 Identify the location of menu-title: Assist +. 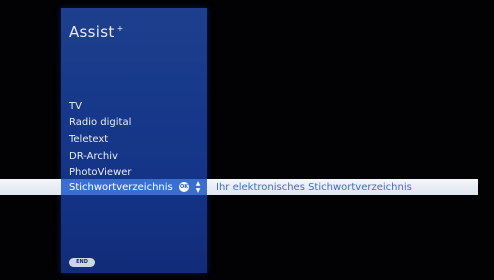
(96, 32).